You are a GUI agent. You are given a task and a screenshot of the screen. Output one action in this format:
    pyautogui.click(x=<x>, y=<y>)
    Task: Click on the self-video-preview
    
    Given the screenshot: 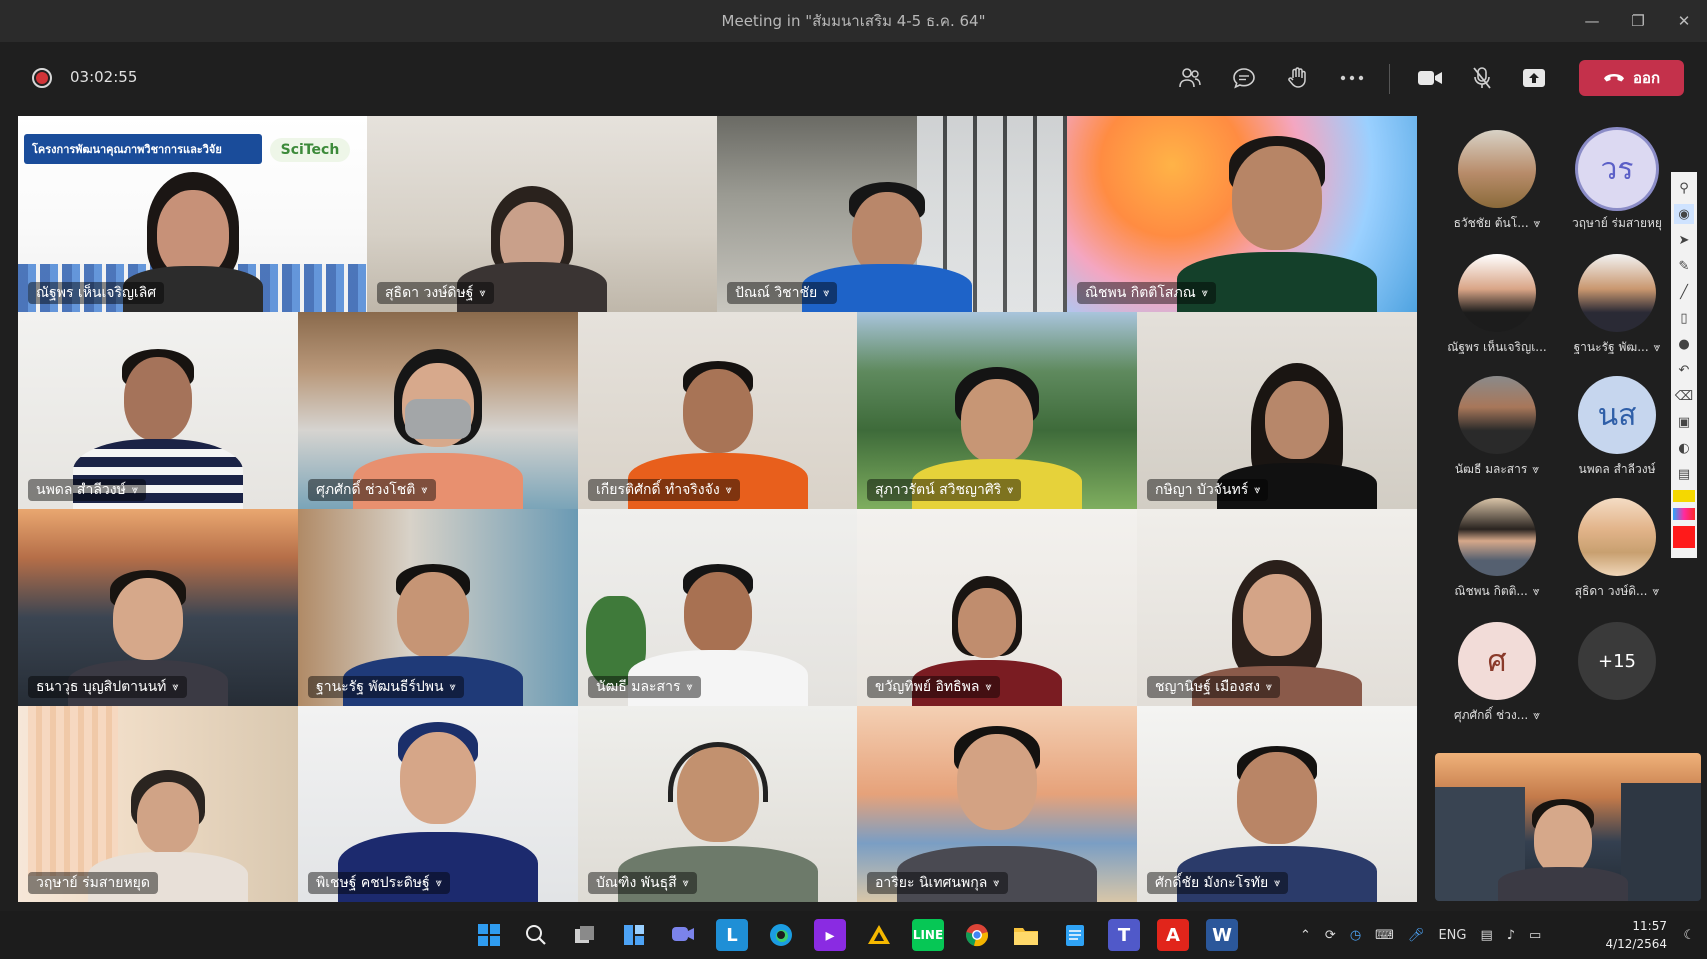 What is the action you would take?
    pyautogui.click(x=1568, y=827)
    